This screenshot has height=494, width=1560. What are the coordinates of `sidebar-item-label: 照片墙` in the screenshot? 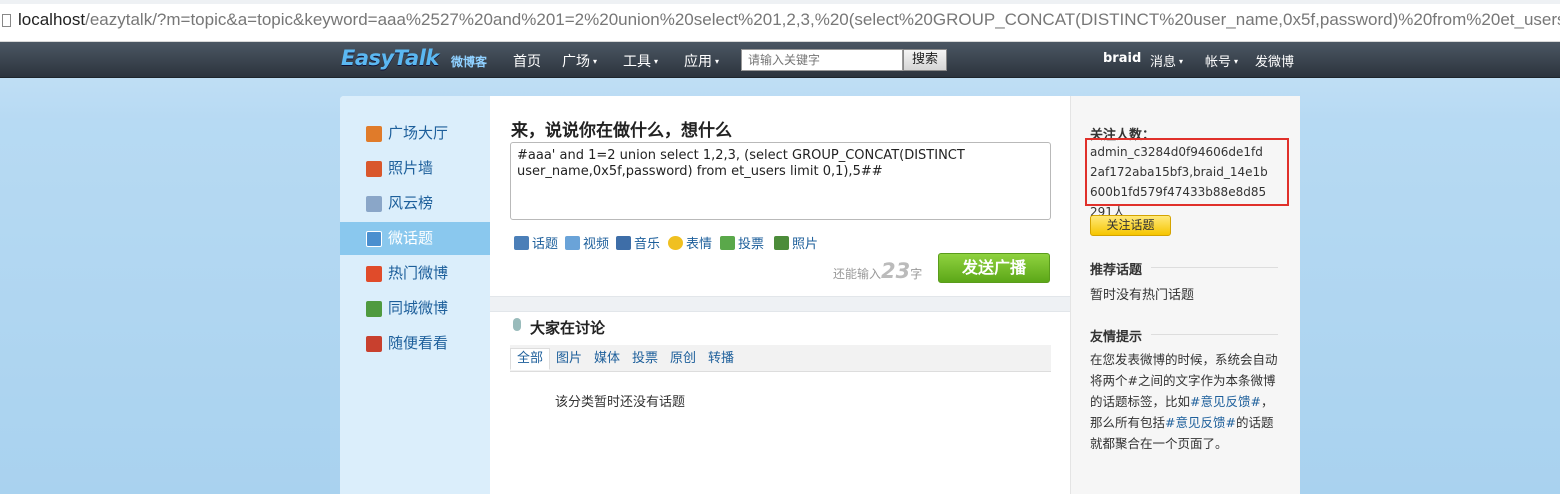 It's located at (411, 168).